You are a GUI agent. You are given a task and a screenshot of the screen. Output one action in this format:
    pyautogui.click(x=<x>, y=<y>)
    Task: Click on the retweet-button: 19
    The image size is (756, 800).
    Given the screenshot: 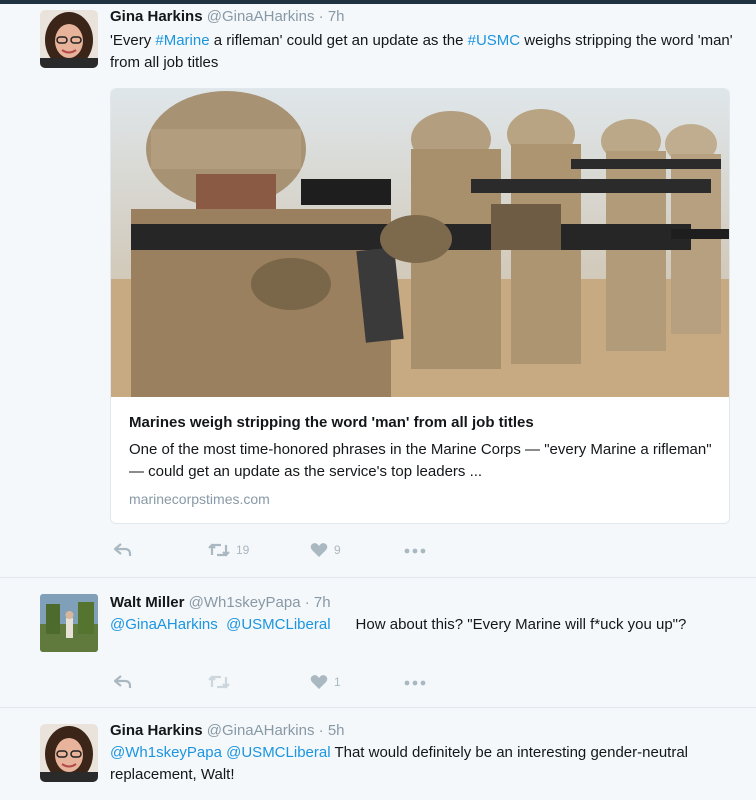 What is the action you would take?
    pyautogui.click(x=228, y=550)
    